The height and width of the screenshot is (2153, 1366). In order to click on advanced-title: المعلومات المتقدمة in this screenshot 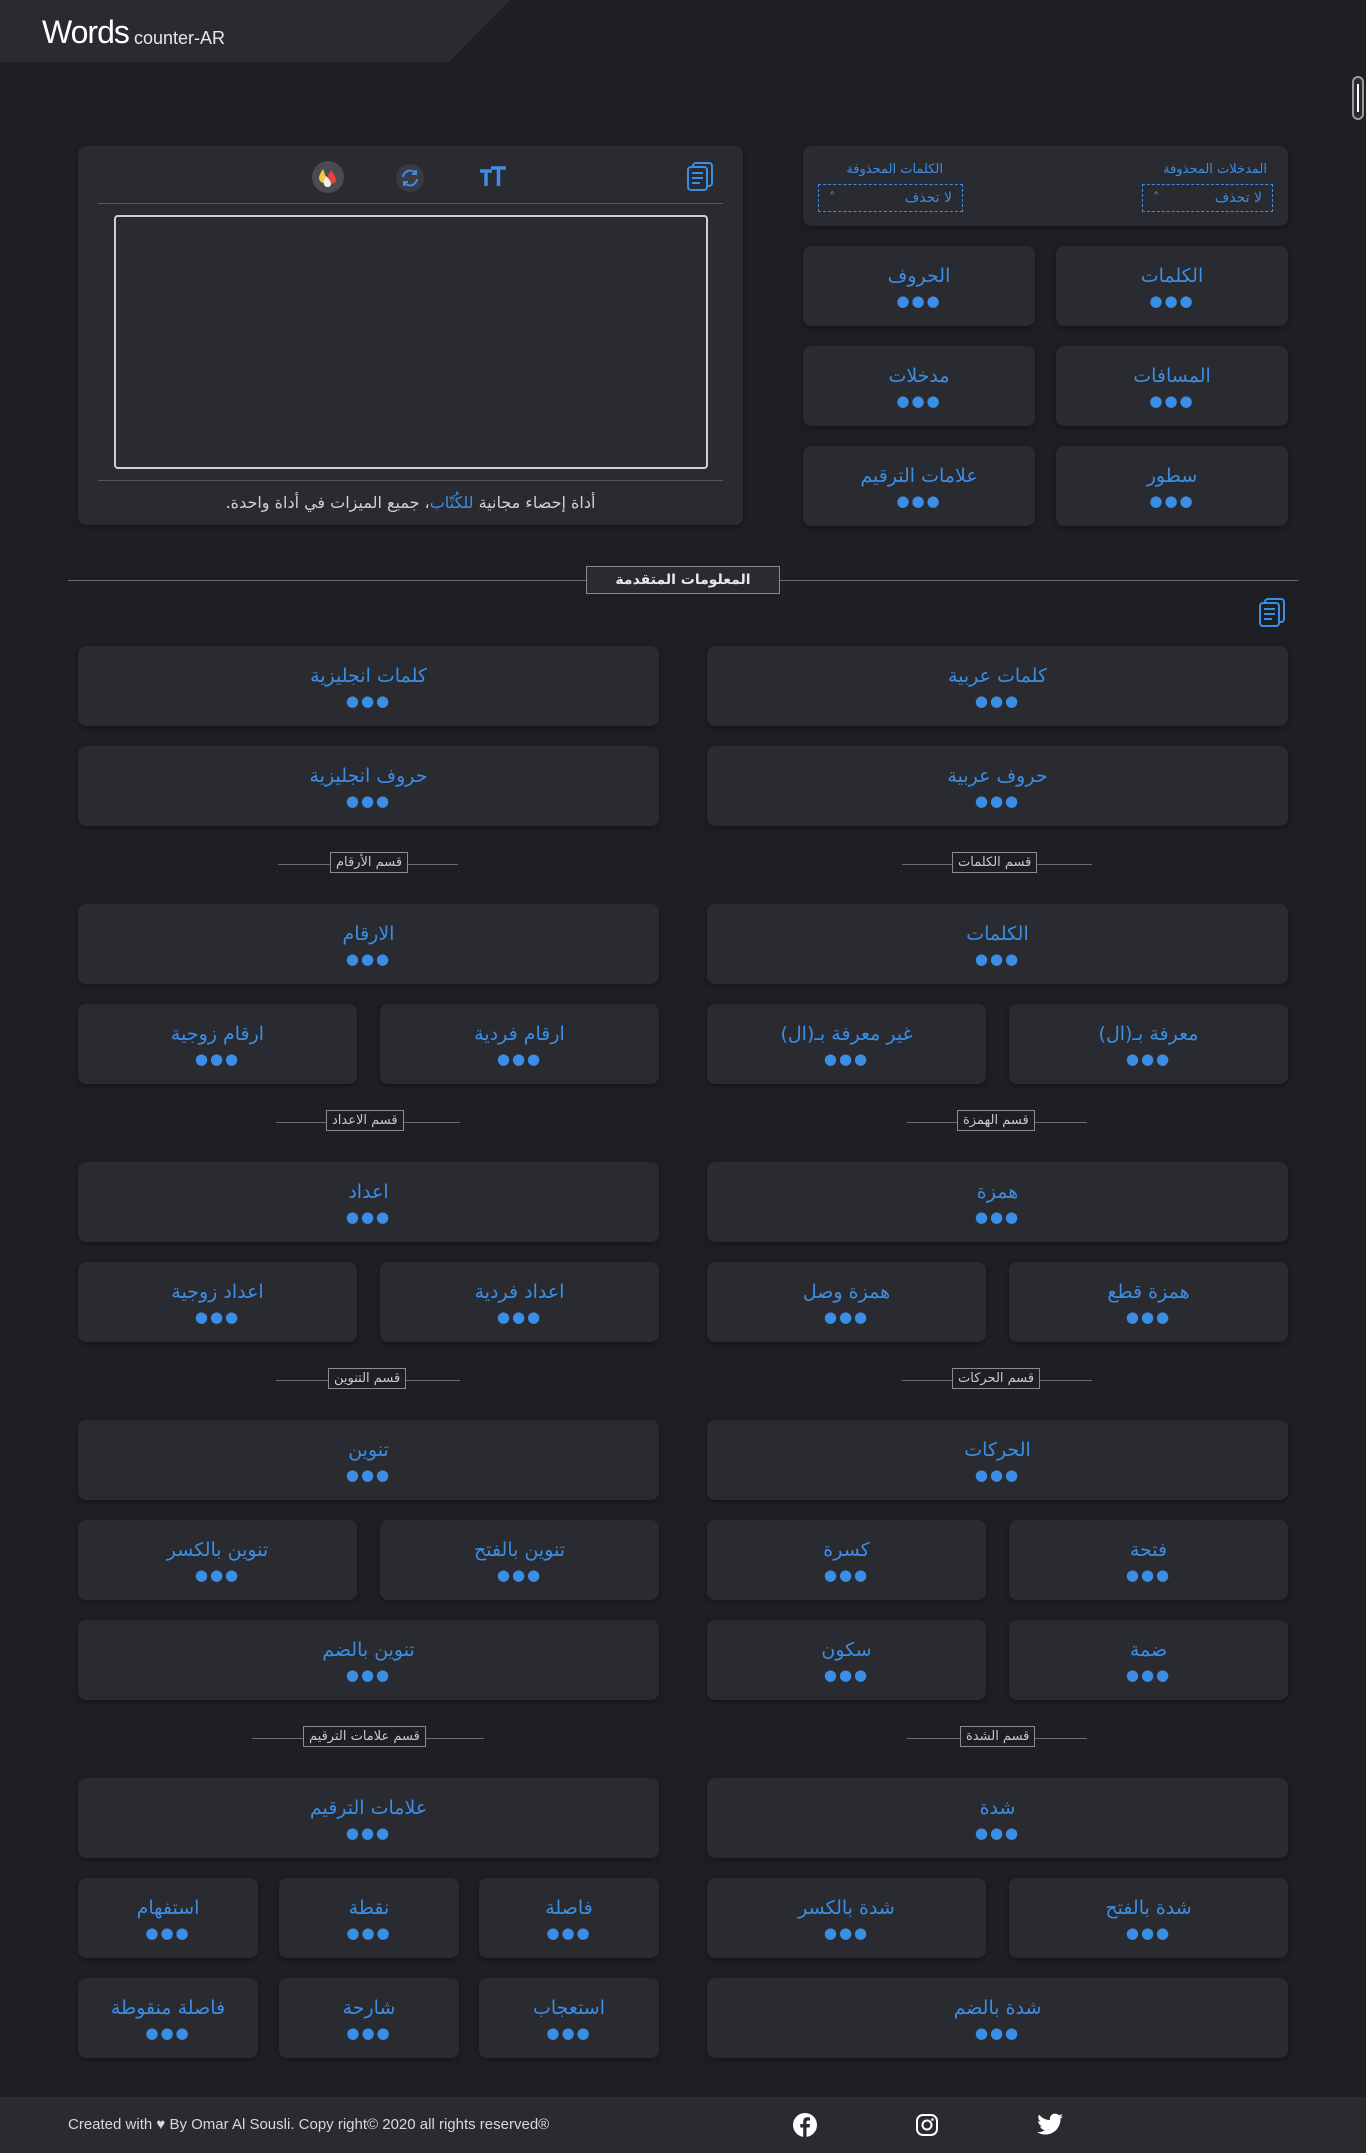, I will do `click(683, 580)`.